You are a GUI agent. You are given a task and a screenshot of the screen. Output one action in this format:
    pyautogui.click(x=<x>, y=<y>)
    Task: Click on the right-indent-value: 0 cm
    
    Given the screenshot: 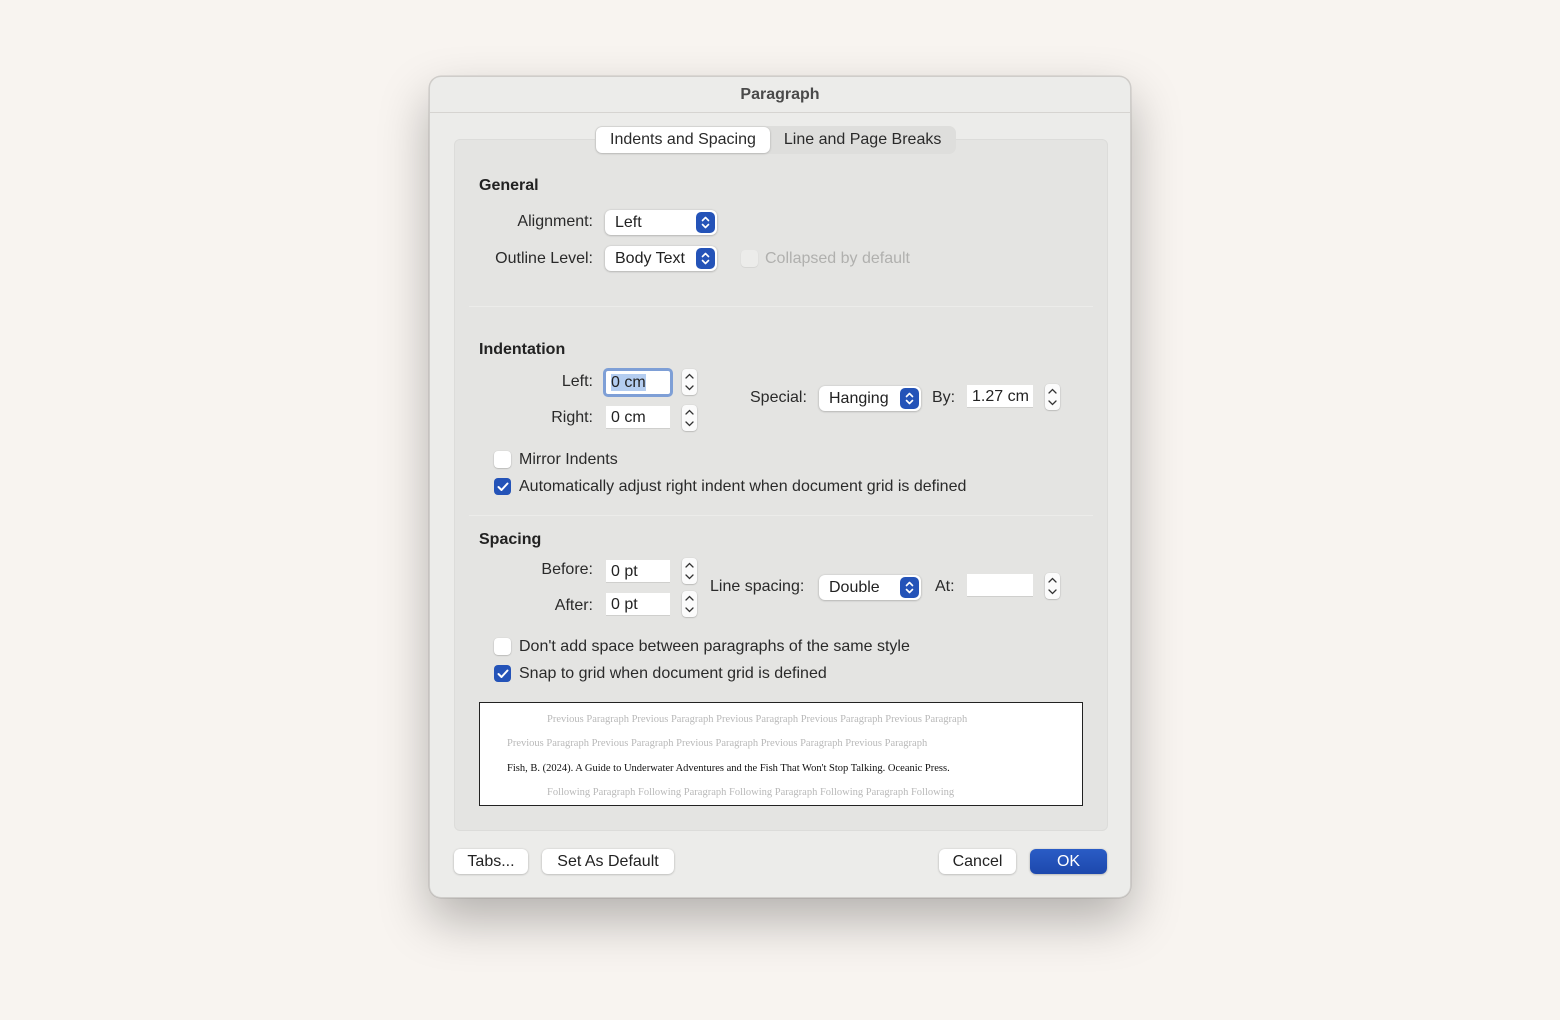 What is the action you would take?
    pyautogui.click(x=628, y=417)
    